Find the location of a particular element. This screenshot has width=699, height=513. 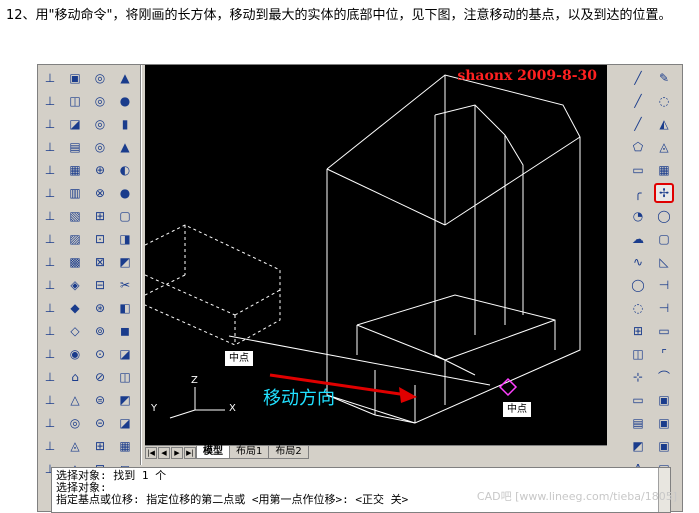

ucs-tool-17-icon: ⊥ is located at coordinates (50, 446).